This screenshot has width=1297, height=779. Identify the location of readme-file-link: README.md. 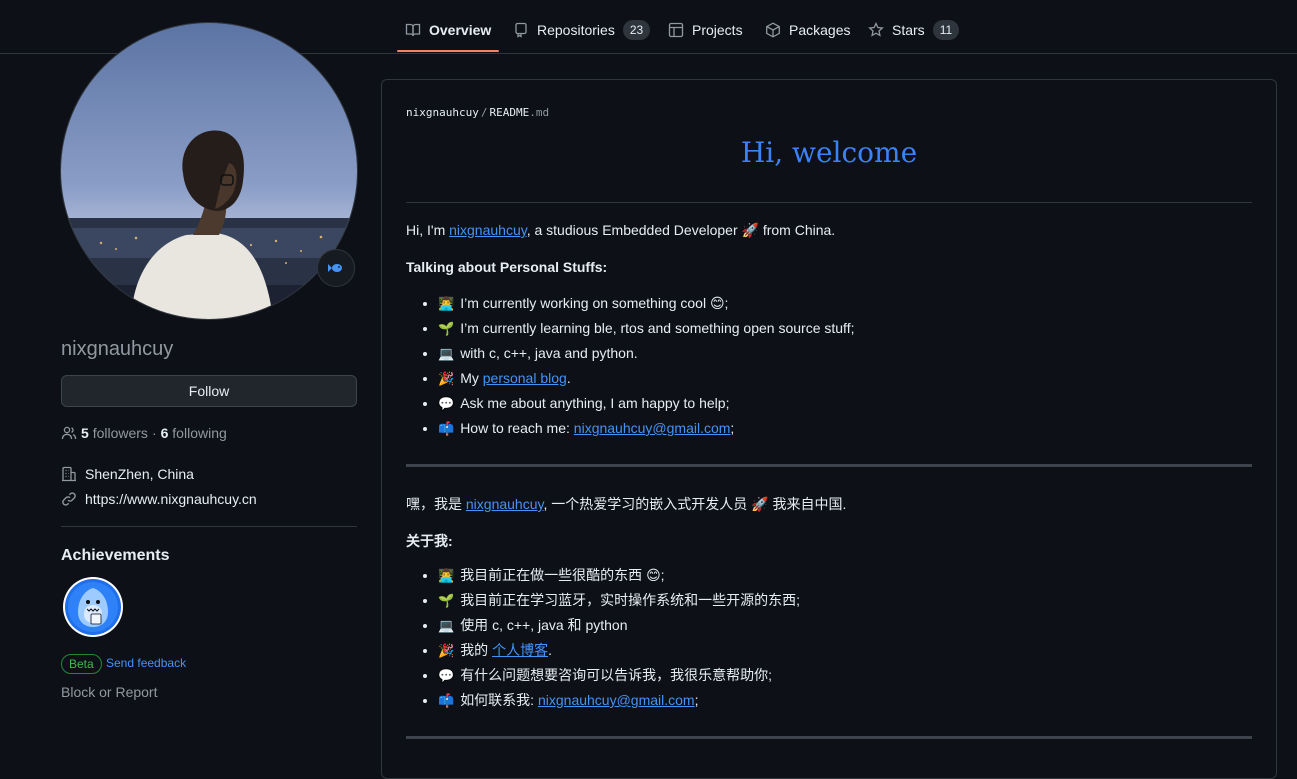
(519, 112).